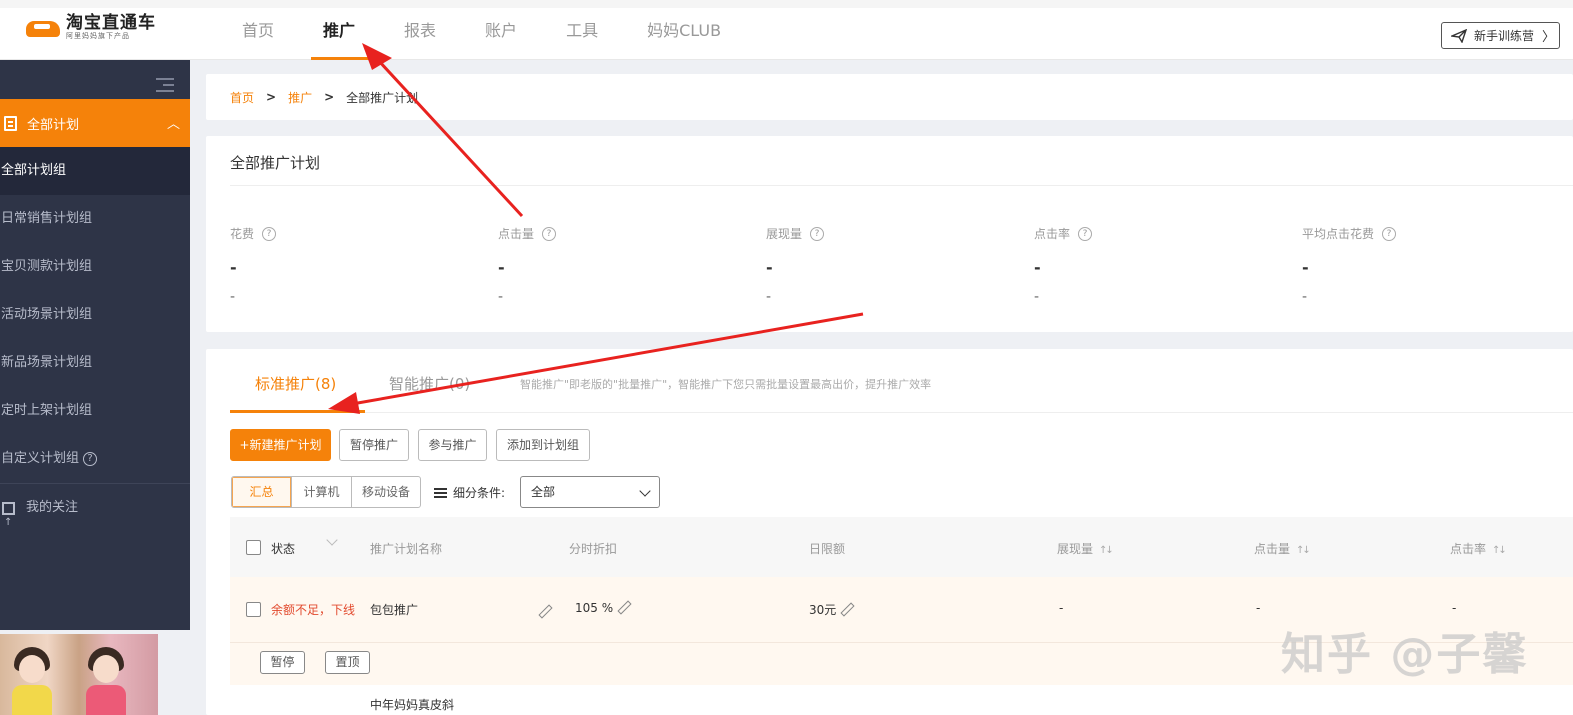  I want to click on add-to-group-button: 添加到计划组, so click(543, 445).